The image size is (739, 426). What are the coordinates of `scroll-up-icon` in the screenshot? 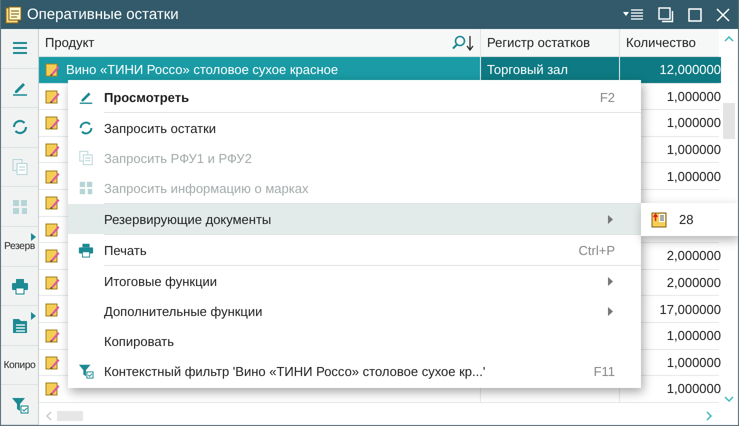 It's located at (729, 39).